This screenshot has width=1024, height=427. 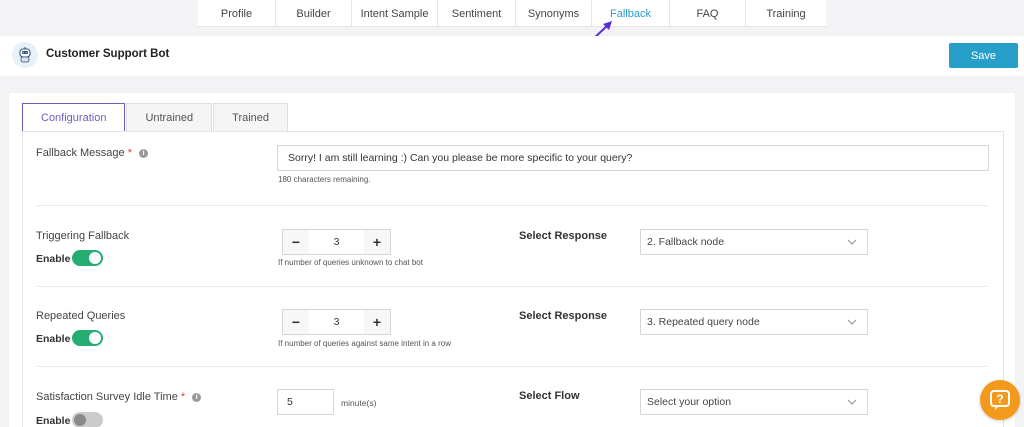 What do you see at coordinates (350, 262) in the screenshot?
I see `triggering-fallback-hint: If number of queries unknown to chat bot` at bounding box center [350, 262].